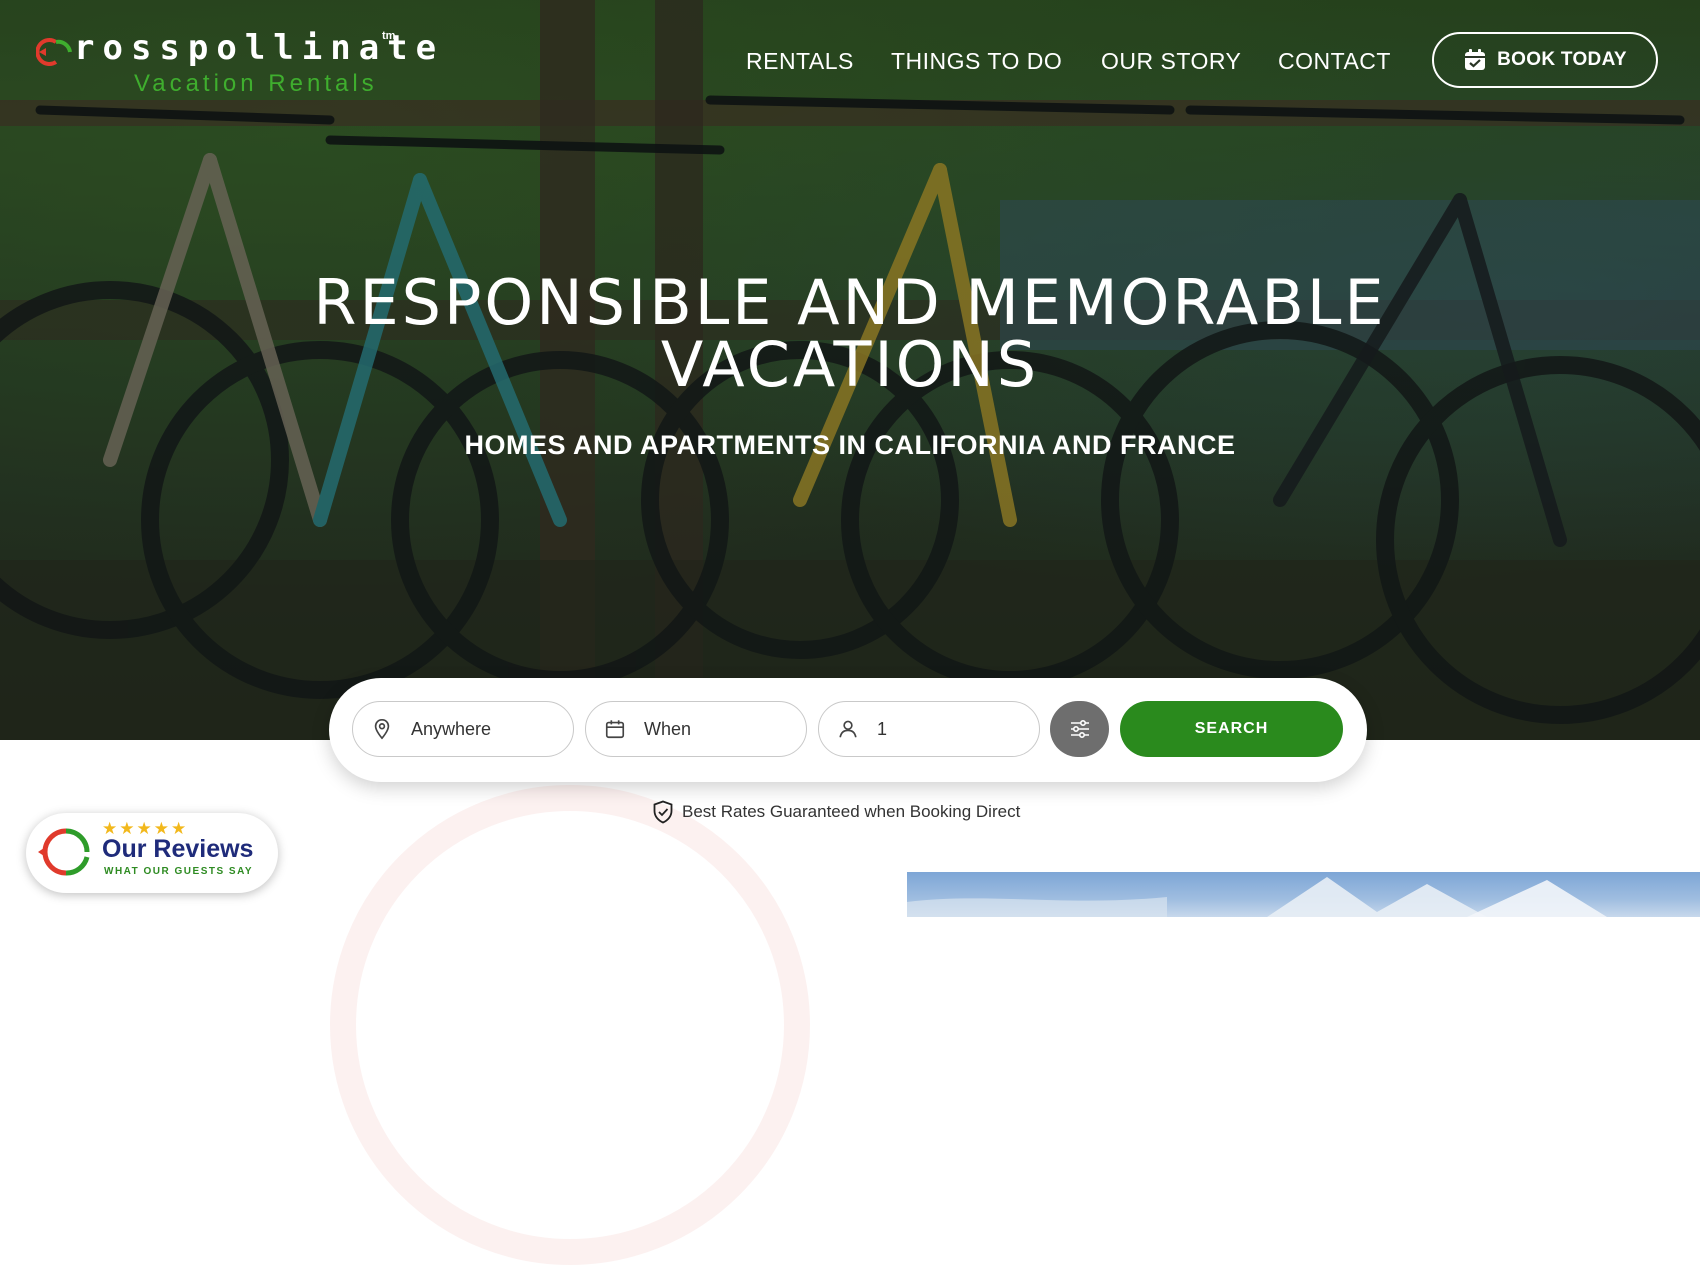 This screenshot has width=1700, height=1265. I want to click on shield-check-icon, so click(663, 812).